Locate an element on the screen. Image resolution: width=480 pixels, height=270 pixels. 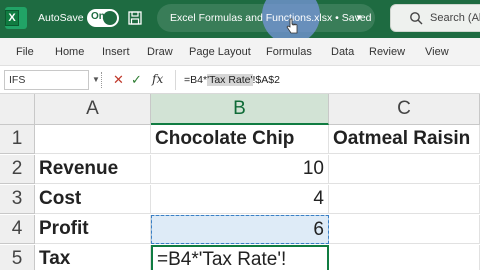
cell-c2 is located at coordinates (404, 169).